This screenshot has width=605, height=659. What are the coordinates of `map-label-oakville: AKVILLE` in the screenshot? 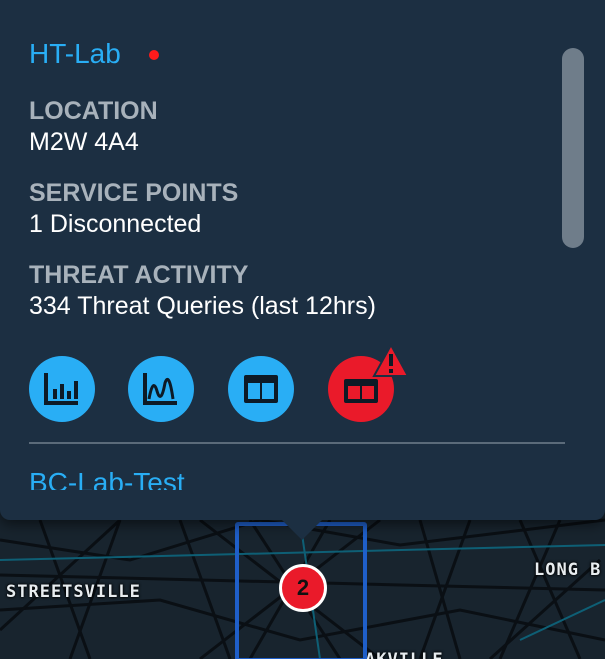 It's located at (404, 654).